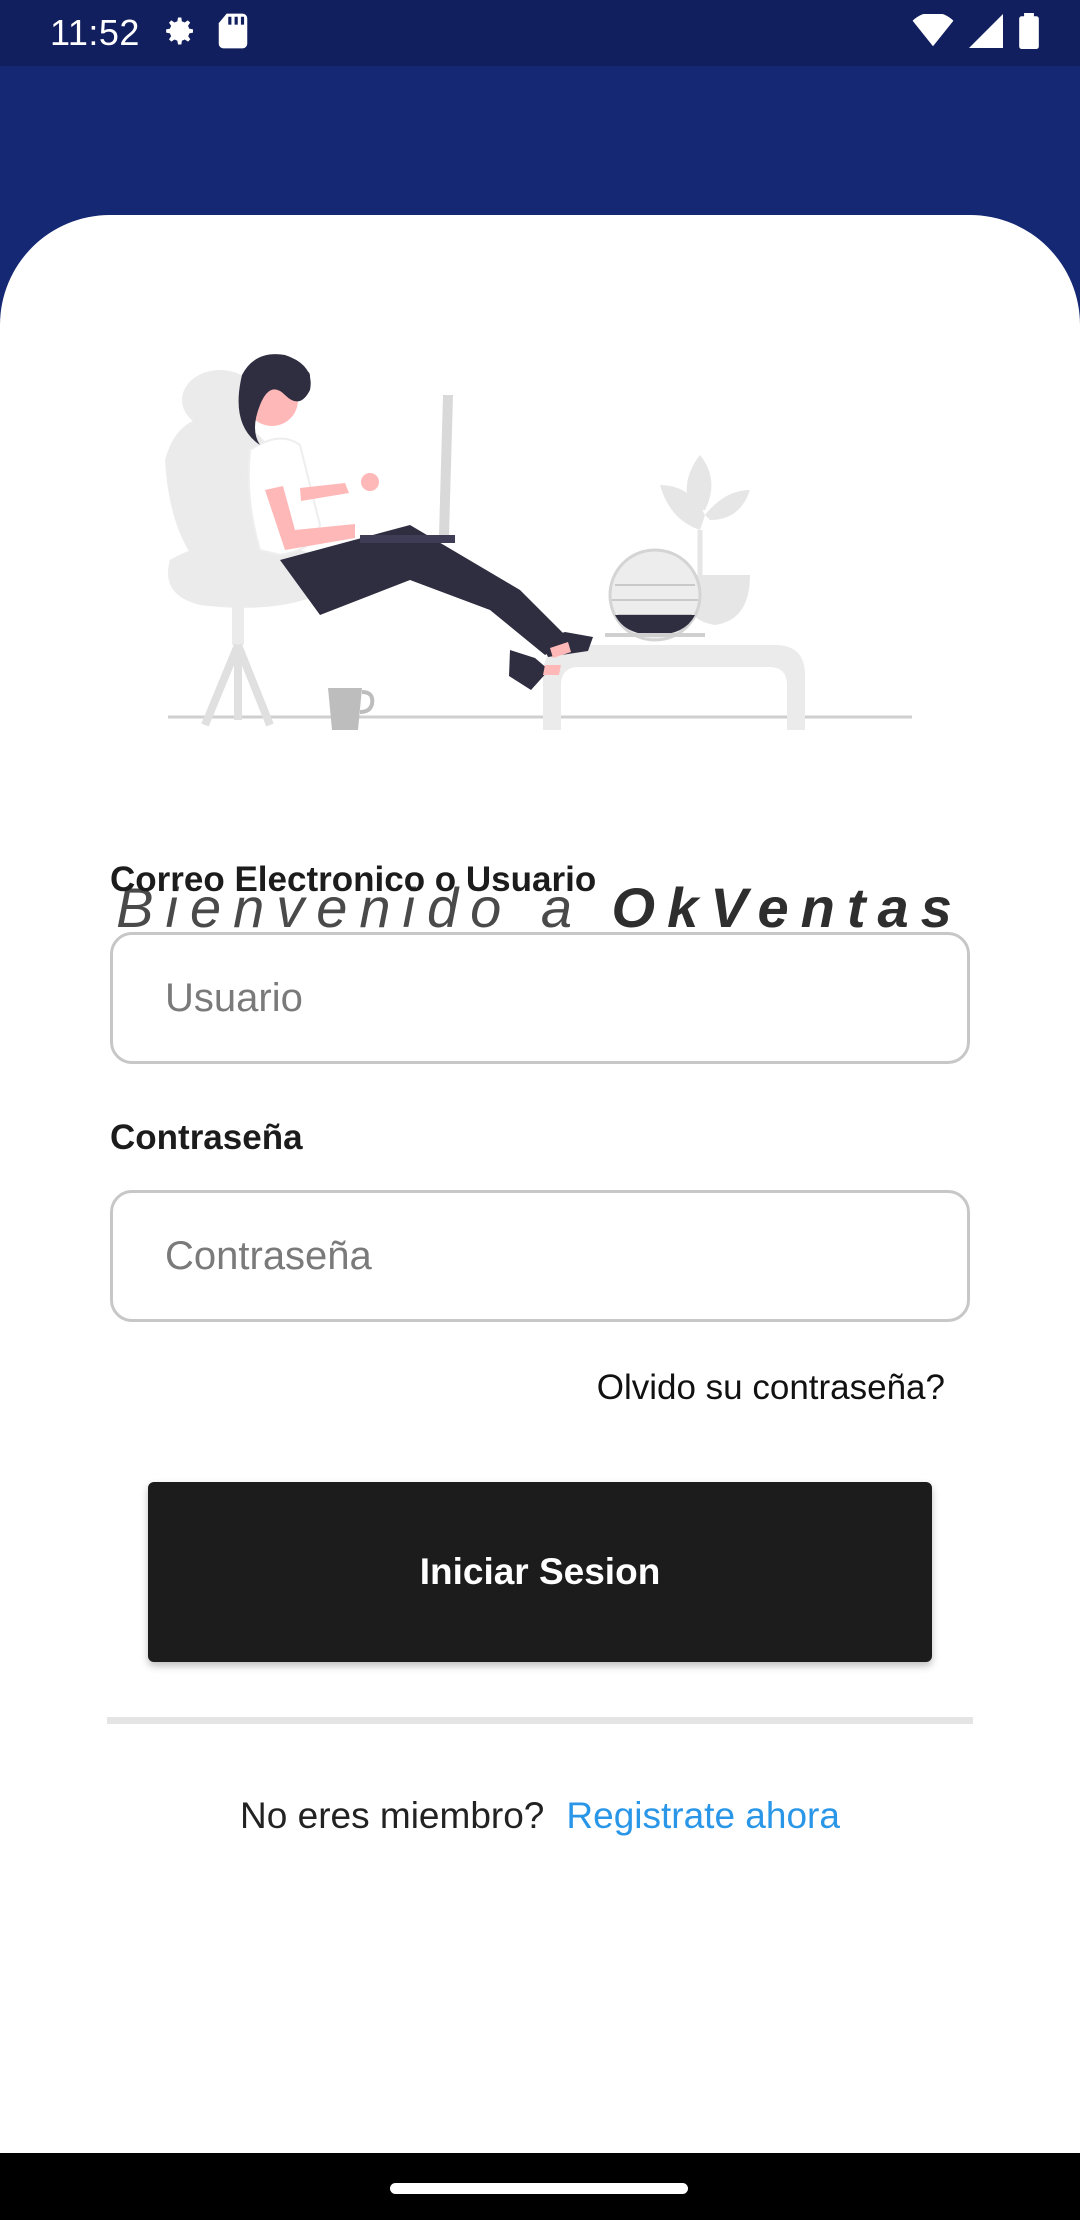 Image resolution: width=1080 pixels, height=2220 pixels. I want to click on navigation-bar, so click(540, 2186).